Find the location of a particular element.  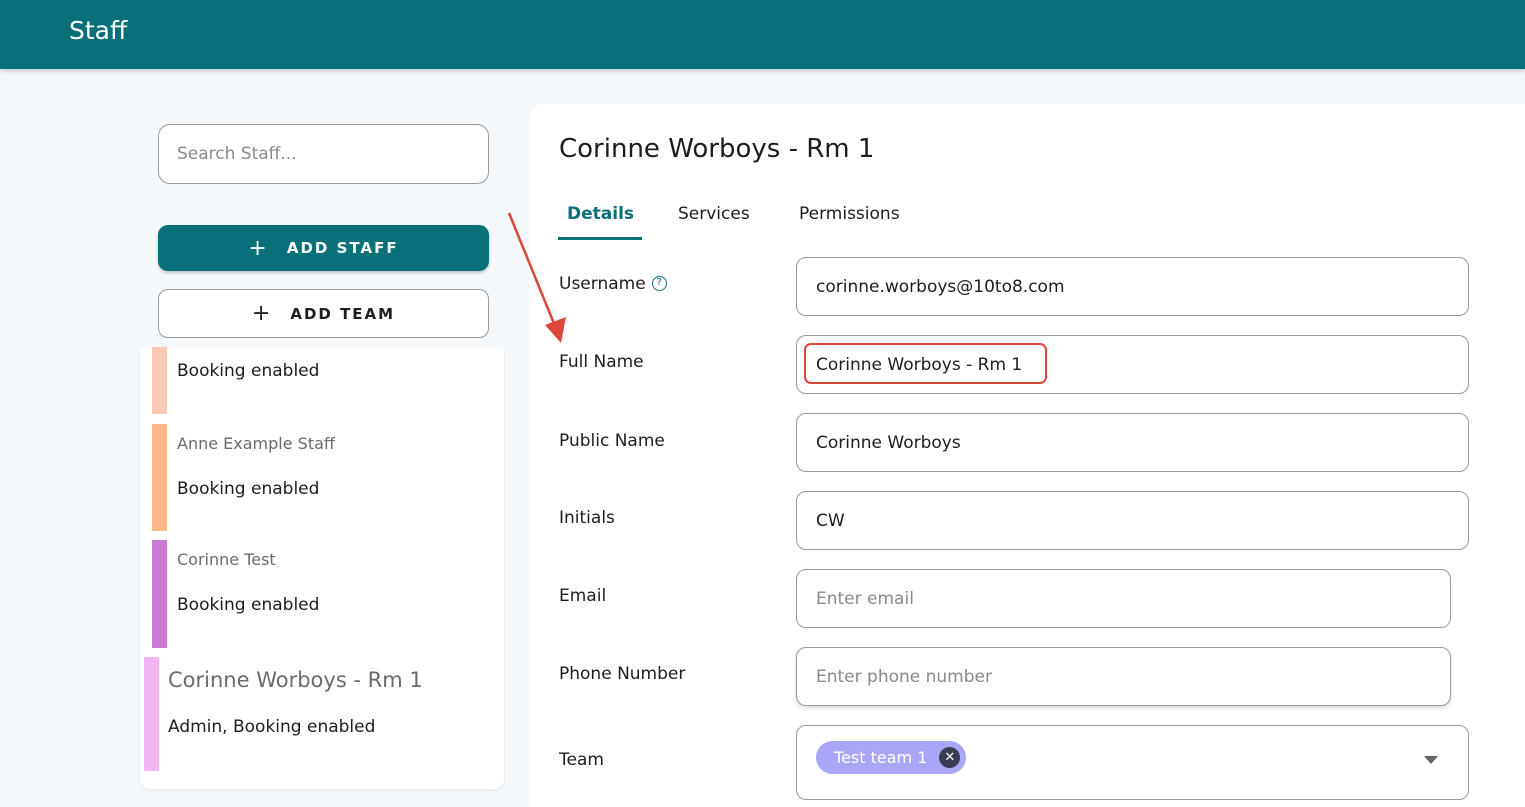

staff-detail-title: Corinne Worboys - Rm 1 is located at coordinates (717, 149).